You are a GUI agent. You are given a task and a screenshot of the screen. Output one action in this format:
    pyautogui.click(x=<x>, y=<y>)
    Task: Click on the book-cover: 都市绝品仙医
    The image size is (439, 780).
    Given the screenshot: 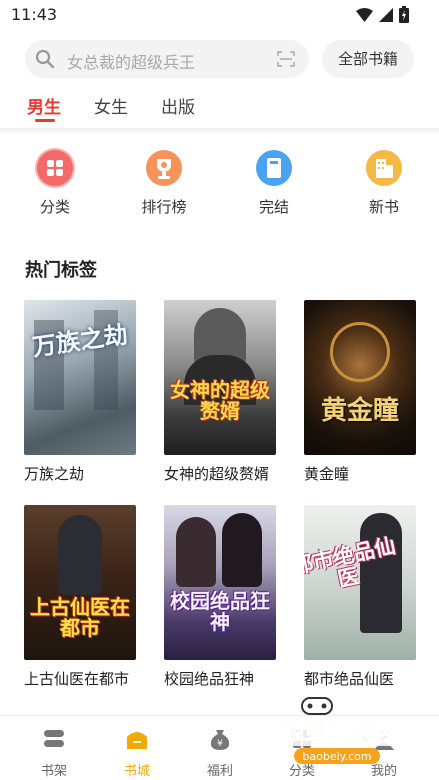 What is the action you would take?
    pyautogui.click(x=360, y=582)
    